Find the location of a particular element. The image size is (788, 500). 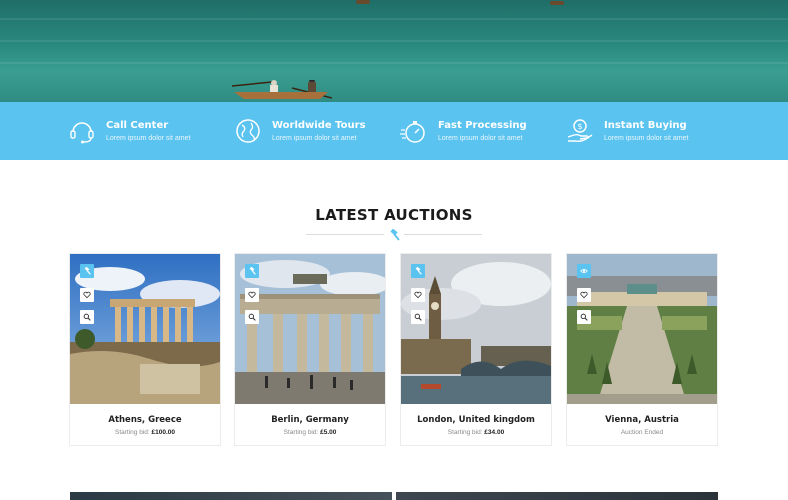

rowboat-image is located at coordinates (282, 89).